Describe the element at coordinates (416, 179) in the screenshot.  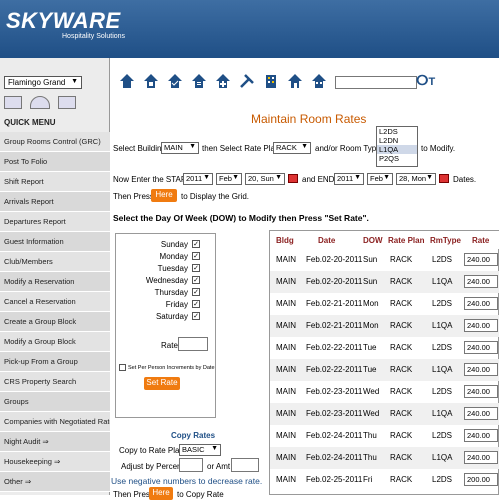
I see `end-day-select: 28, Mon ▼` at that location.